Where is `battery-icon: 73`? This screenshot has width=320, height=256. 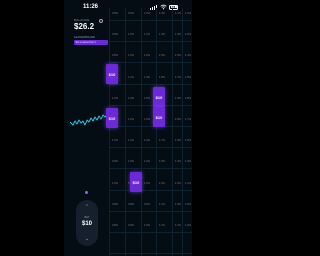
battery-icon: 73 is located at coordinates (173, 7).